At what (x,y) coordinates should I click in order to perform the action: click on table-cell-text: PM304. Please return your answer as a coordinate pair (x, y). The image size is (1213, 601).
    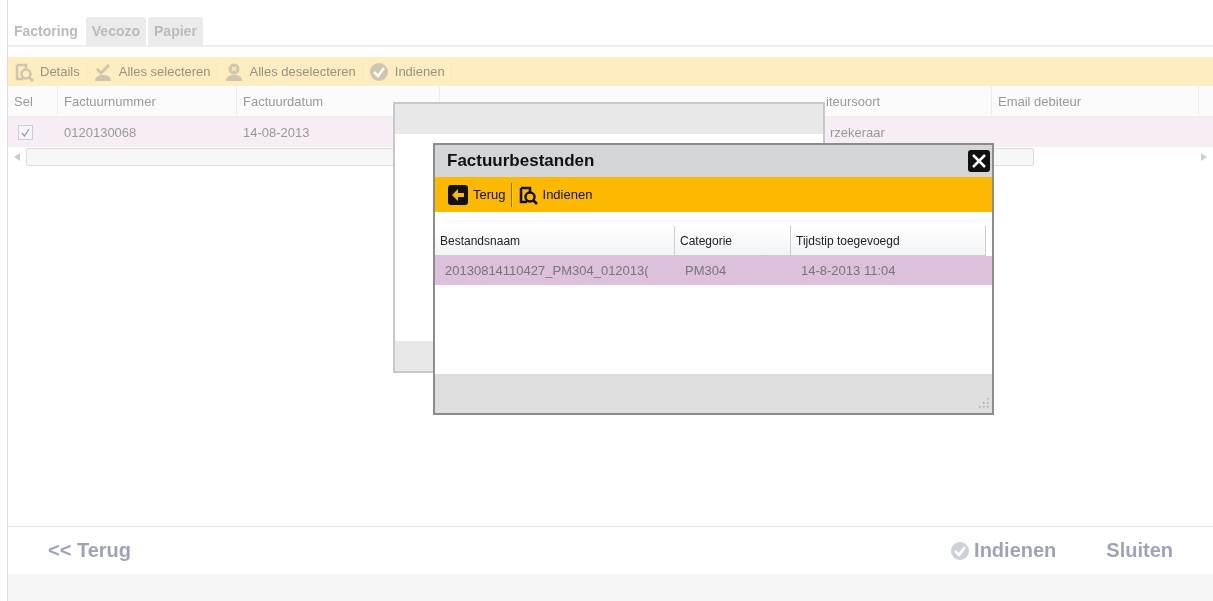
    Looking at the image, I should click on (706, 270).